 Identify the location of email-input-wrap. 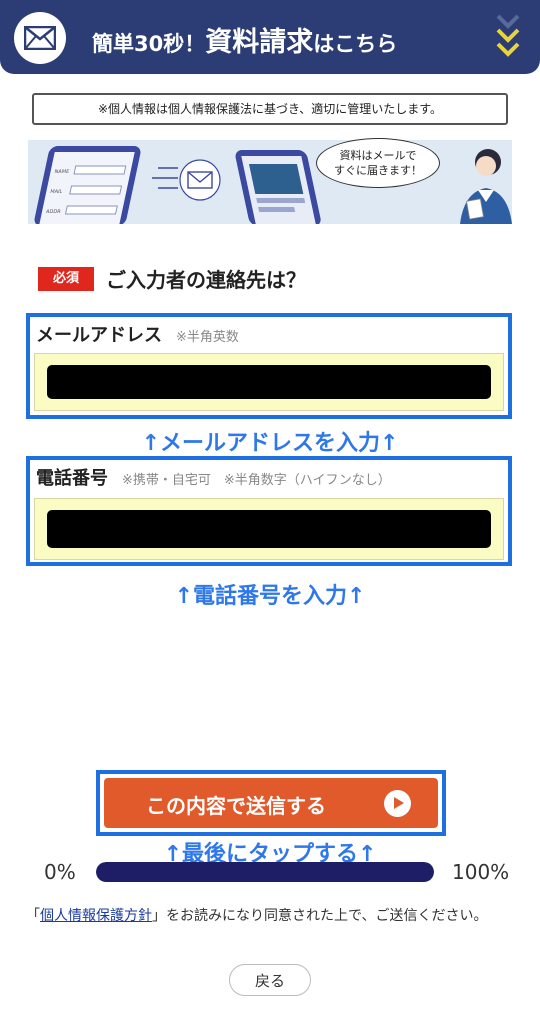
(269, 382).